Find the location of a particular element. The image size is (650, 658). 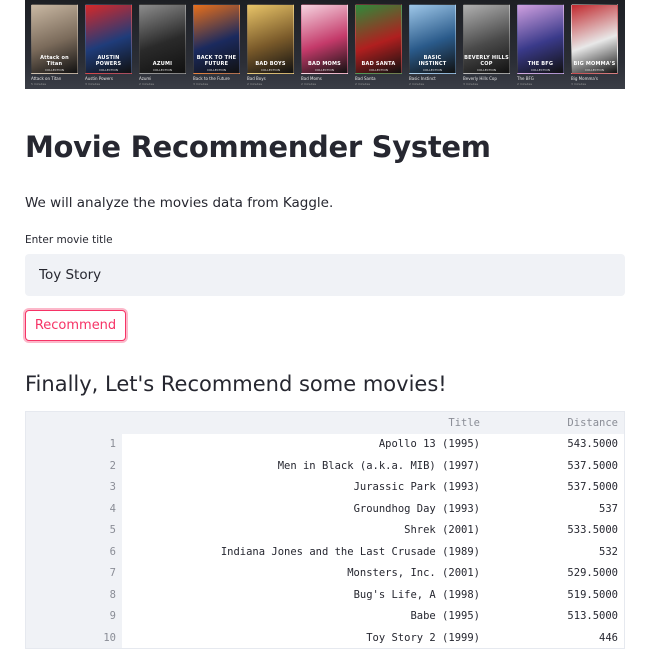

movie-title-cell: Babe (1995) is located at coordinates (301, 616).